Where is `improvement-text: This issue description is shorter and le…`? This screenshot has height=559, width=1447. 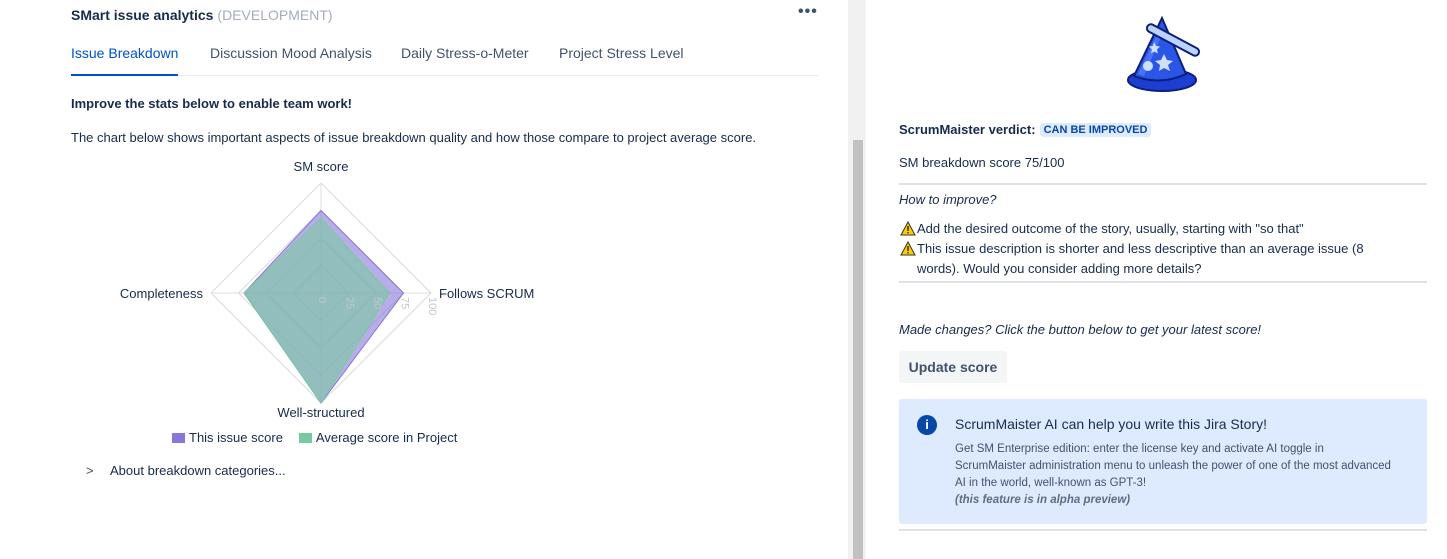
improvement-text: This issue description is shorter and le… is located at coordinates (1140, 258).